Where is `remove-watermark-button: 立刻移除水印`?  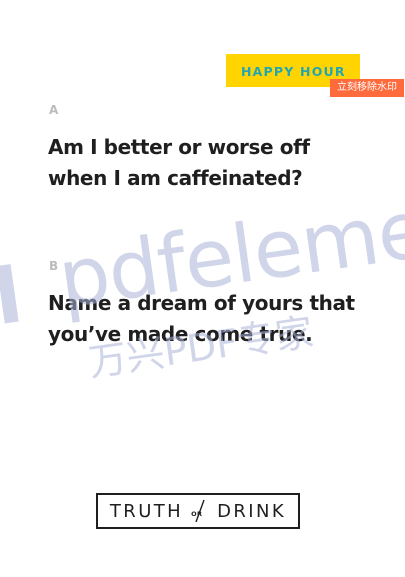
remove-watermark-button: 立刻移除水印 is located at coordinates (367, 88).